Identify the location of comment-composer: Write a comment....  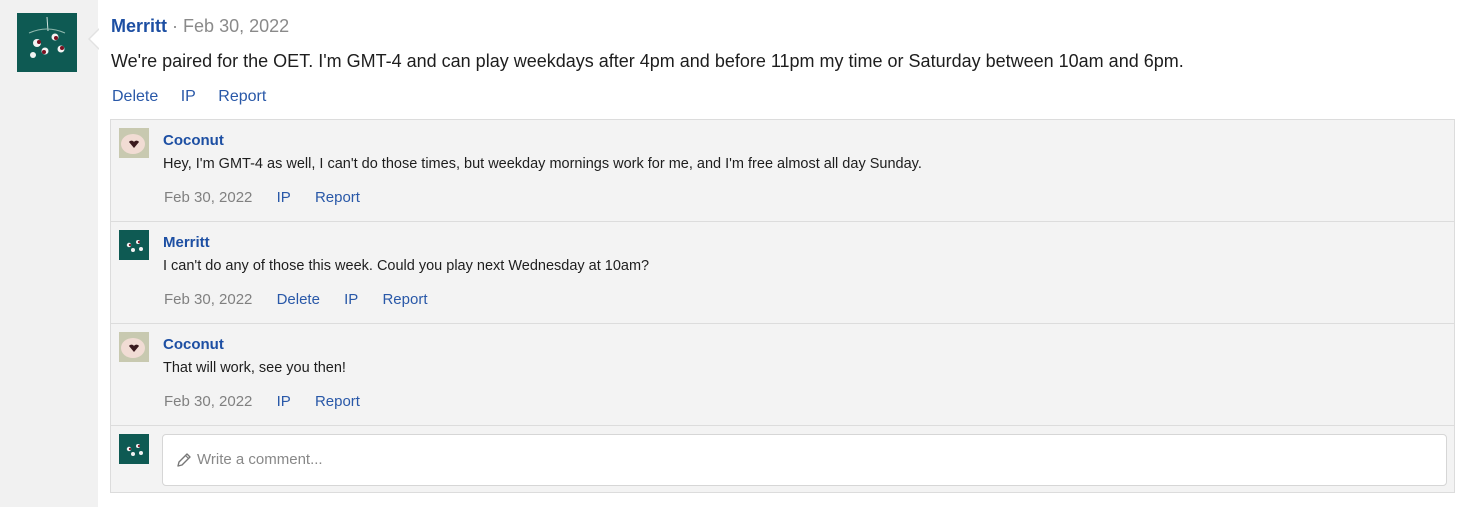
(782, 459).